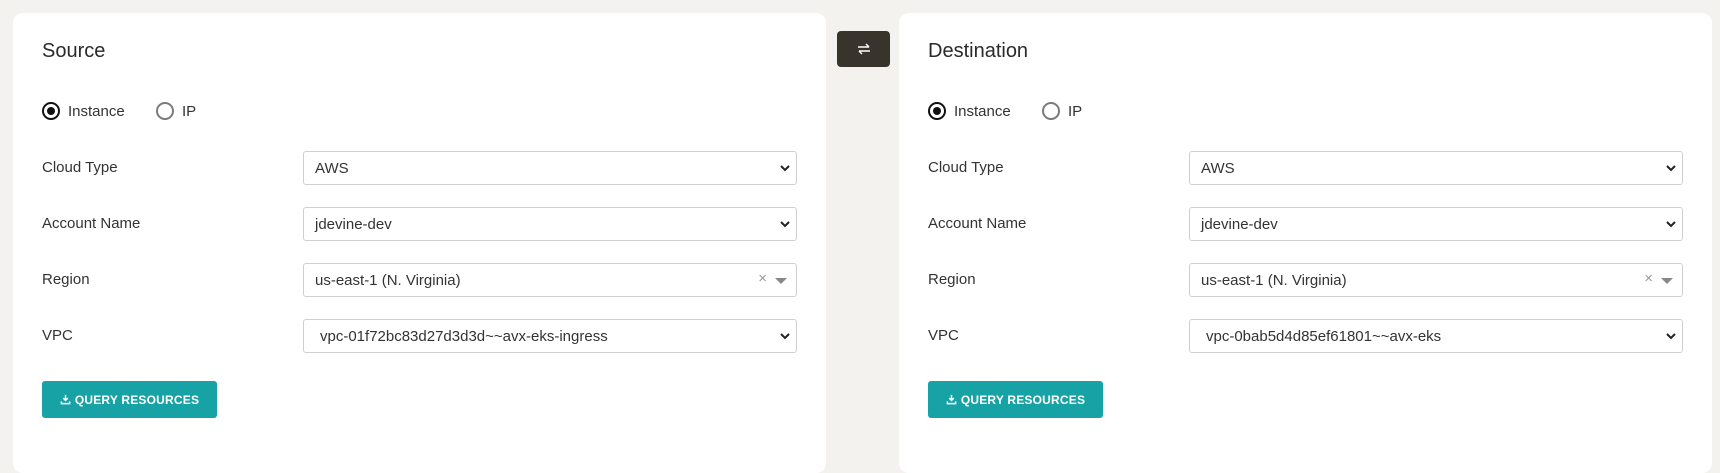 Image resolution: width=1720 pixels, height=473 pixels. Describe the element at coordinates (1239, 224) in the screenshot. I see `destination-account-name-value: jdevine-dev` at that location.